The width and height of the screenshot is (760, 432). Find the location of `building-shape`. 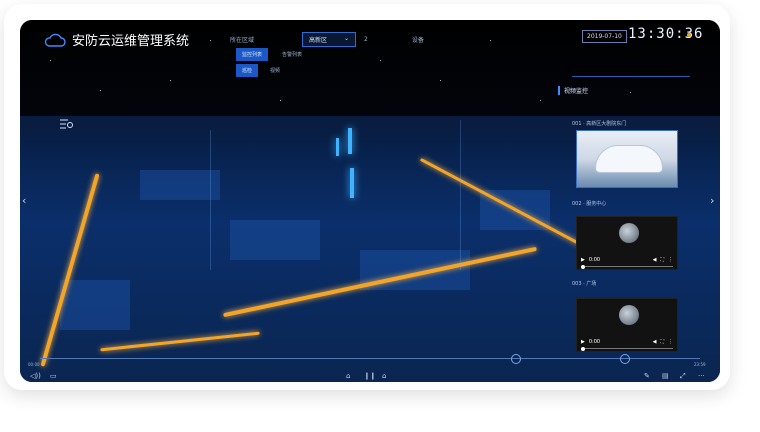

building-shape is located at coordinates (629, 159).